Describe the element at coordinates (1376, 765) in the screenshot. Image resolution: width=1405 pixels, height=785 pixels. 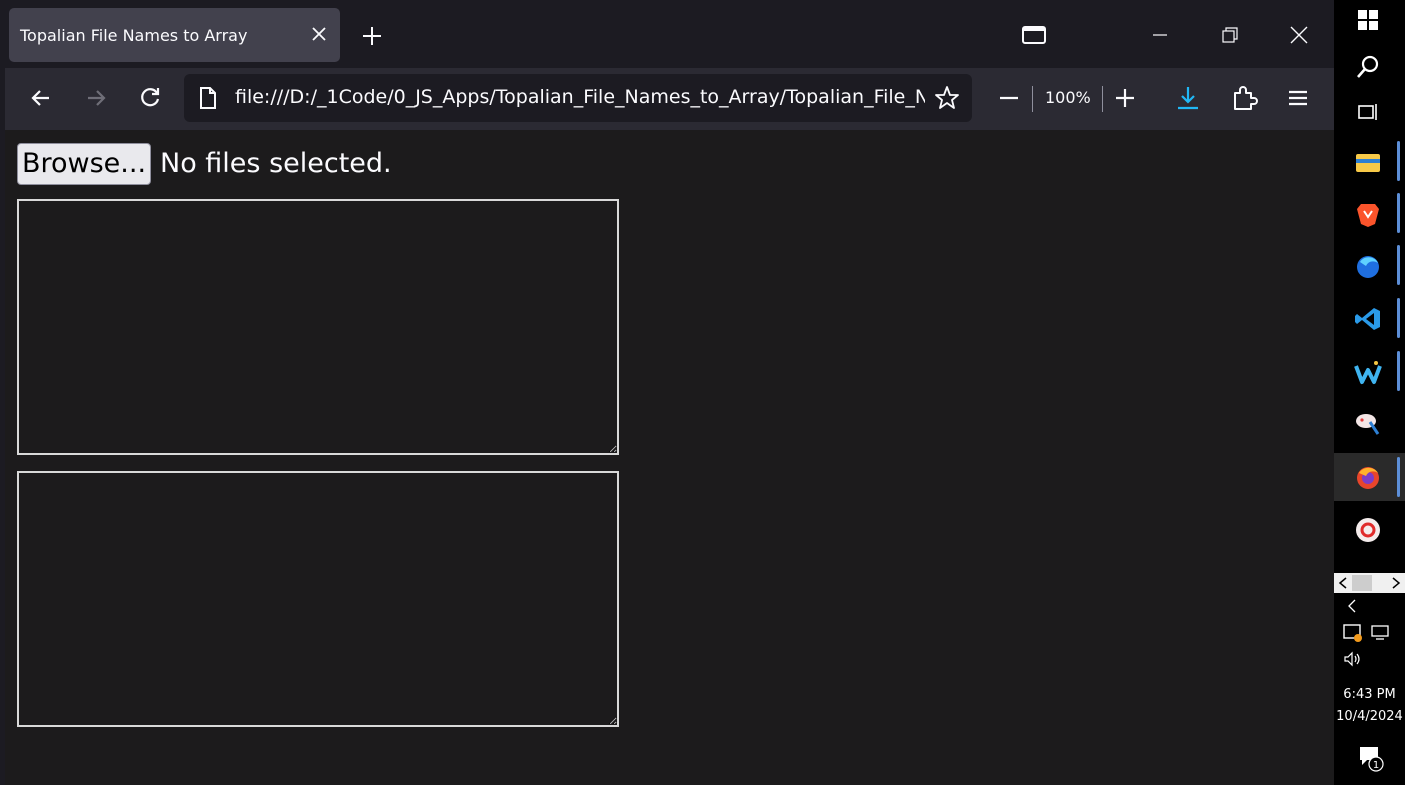
I see `notification-count: 1` at that location.